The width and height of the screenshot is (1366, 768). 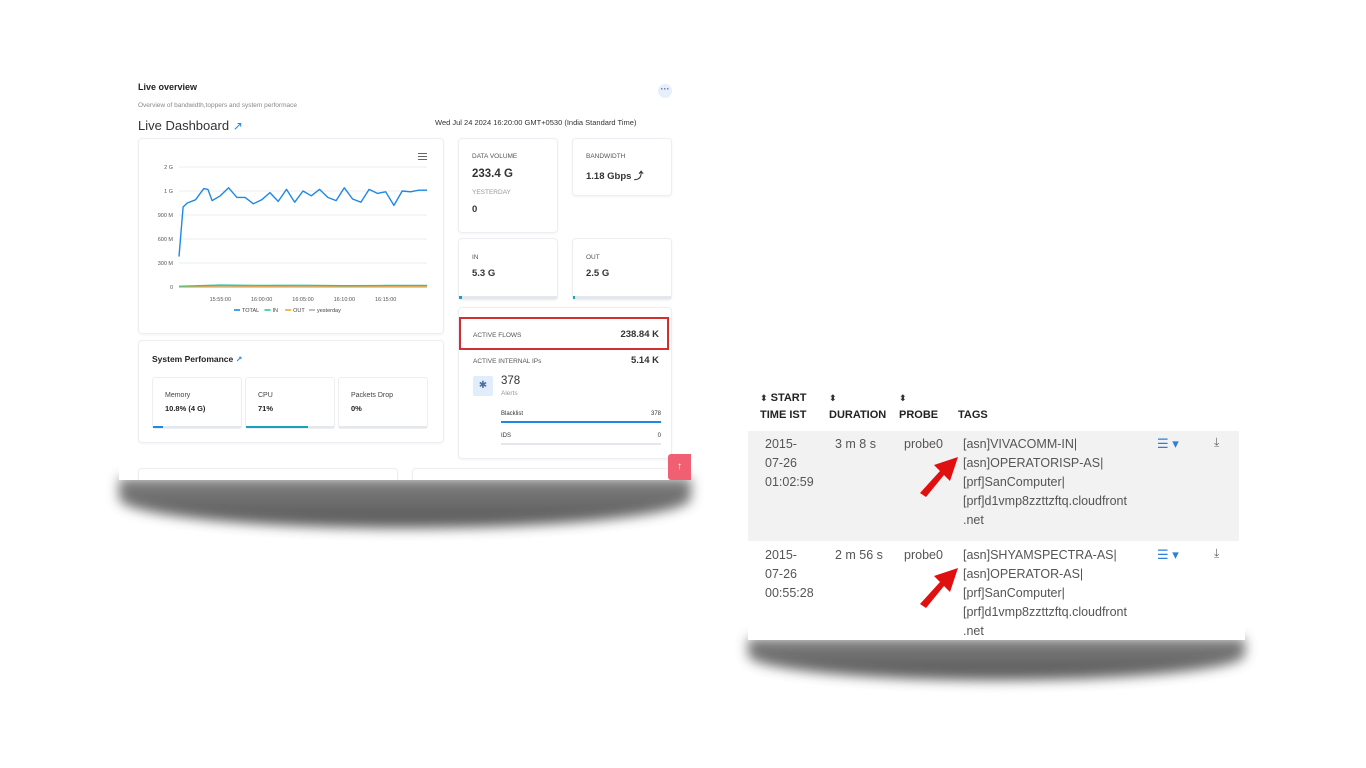 I want to click on cpu-value: 71%, so click(x=266, y=408).